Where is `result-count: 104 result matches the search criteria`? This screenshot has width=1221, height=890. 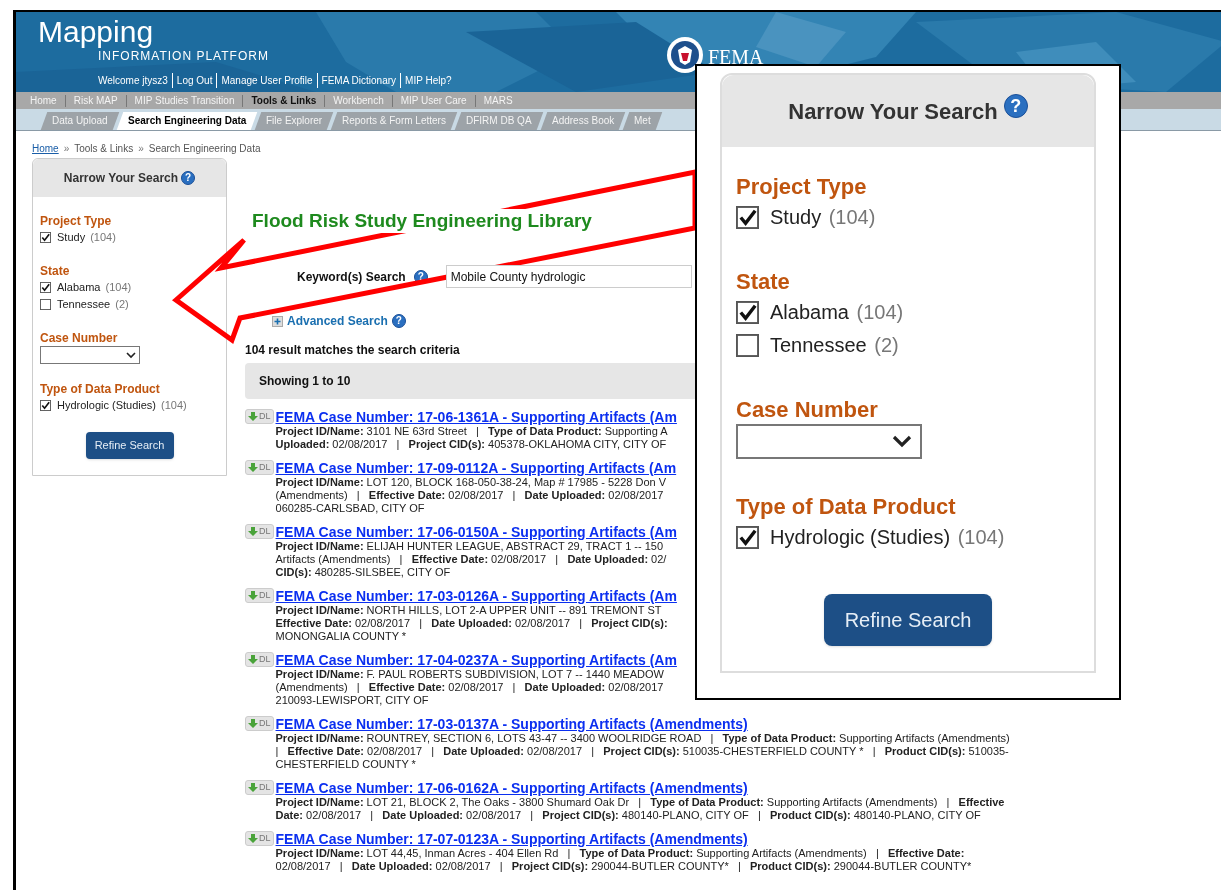 result-count: 104 result matches the search criteria is located at coordinates (352, 350).